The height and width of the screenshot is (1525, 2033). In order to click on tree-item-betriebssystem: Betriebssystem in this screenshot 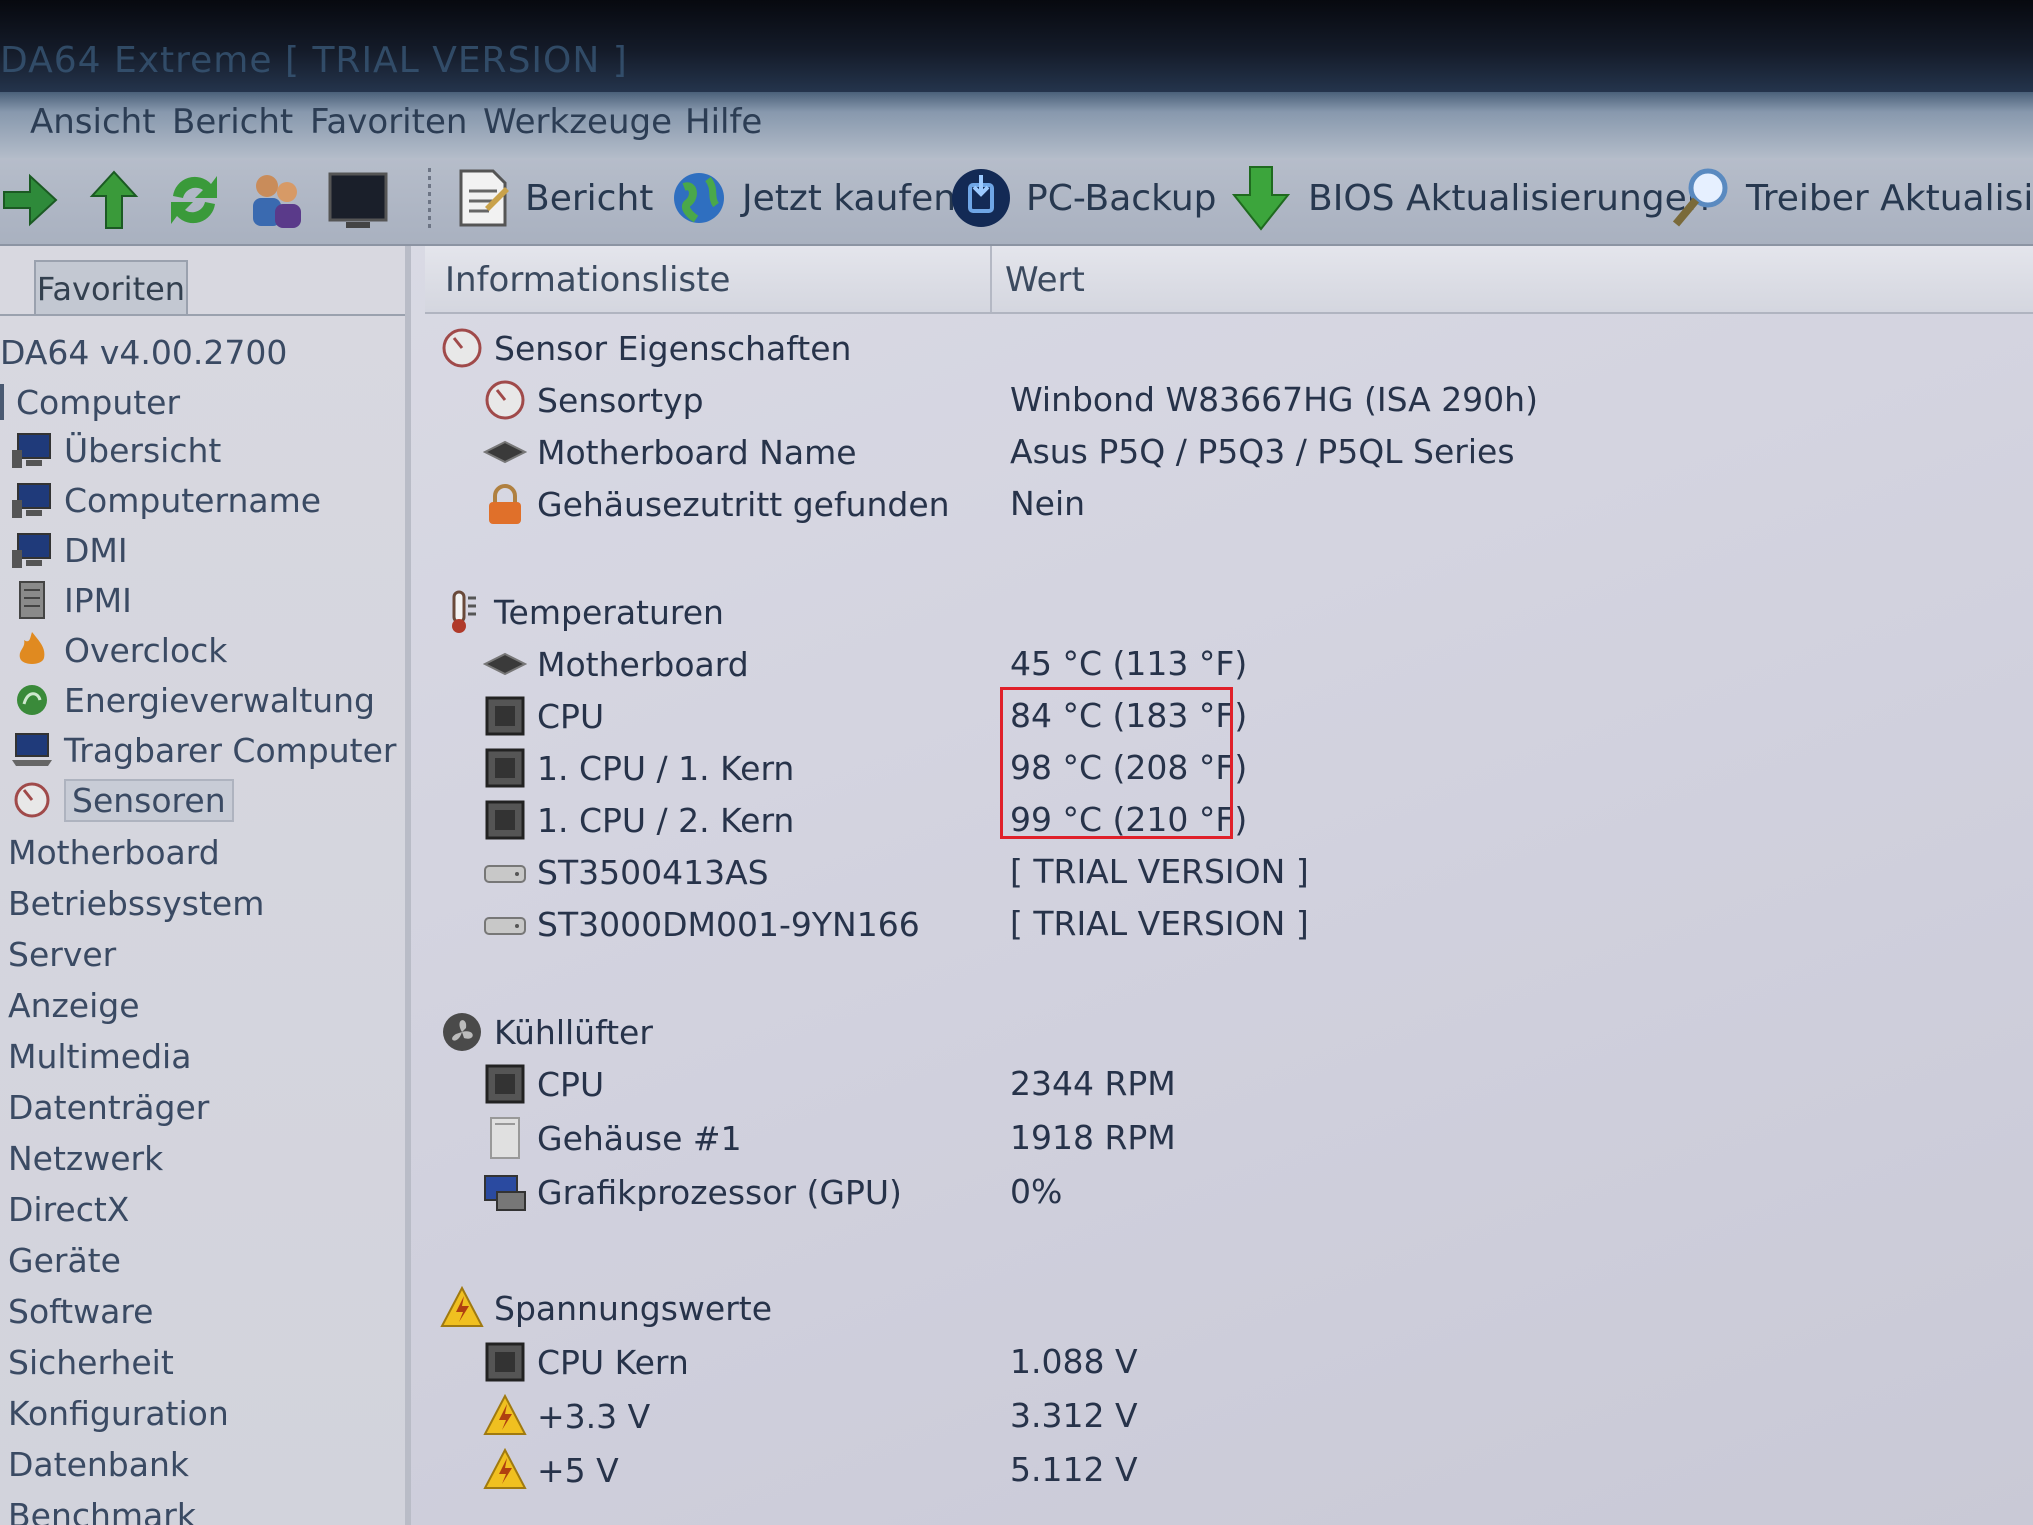, I will do `click(136, 903)`.